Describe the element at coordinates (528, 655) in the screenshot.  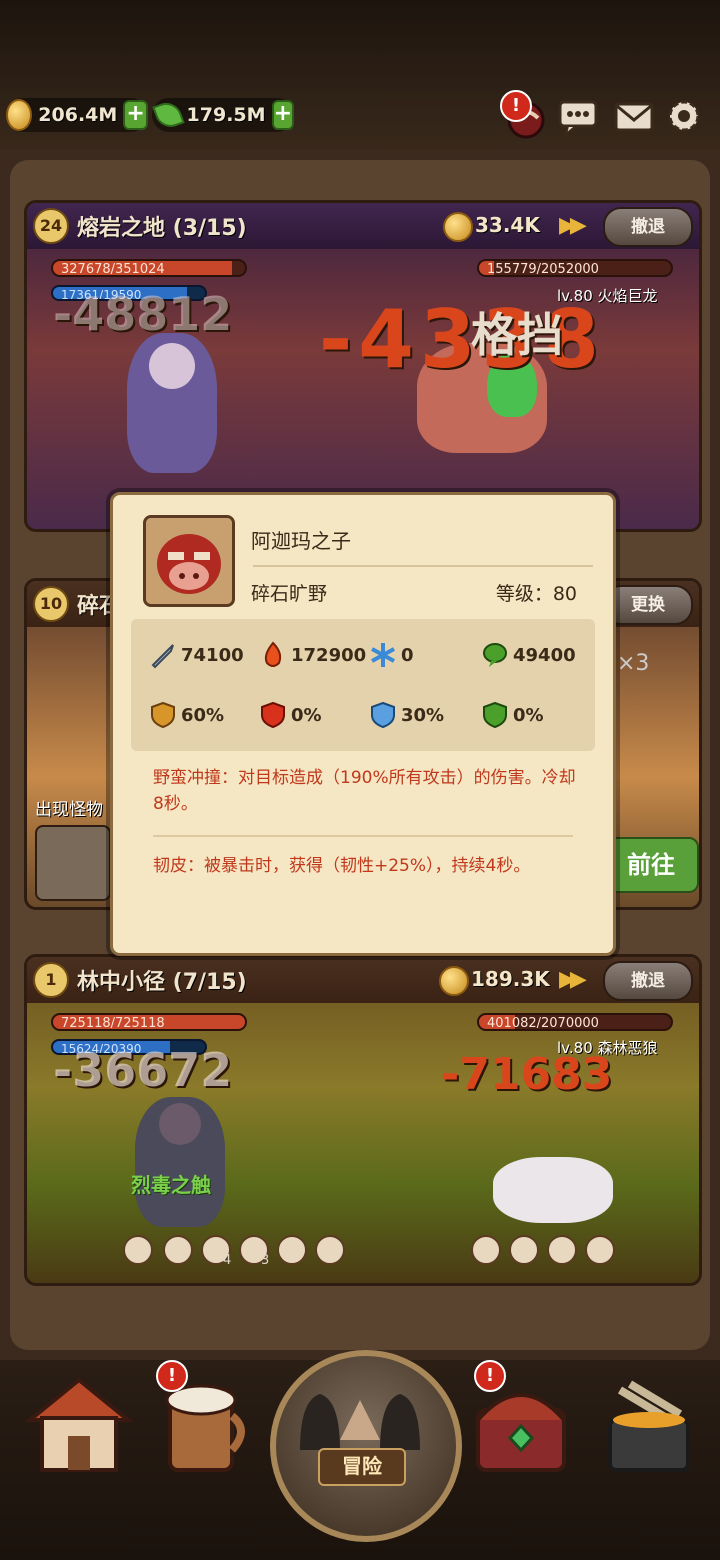
I see `stat-poison: 49400` at that location.